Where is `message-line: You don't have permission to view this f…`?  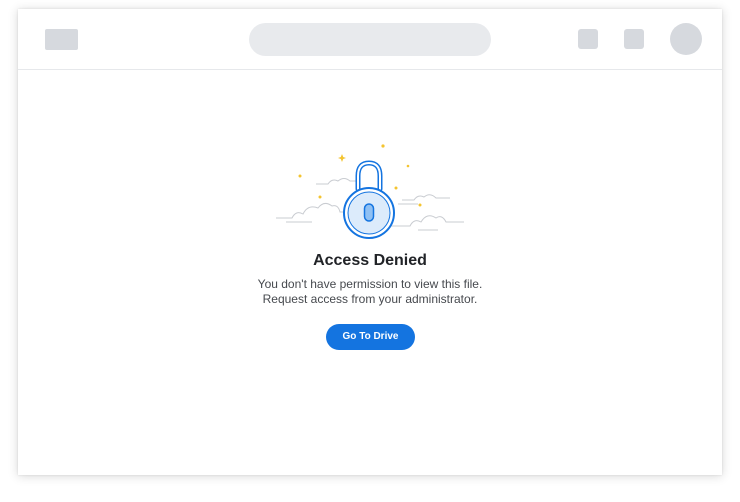
message-line: You don't have permission to view this f… is located at coordinates (370, 284).